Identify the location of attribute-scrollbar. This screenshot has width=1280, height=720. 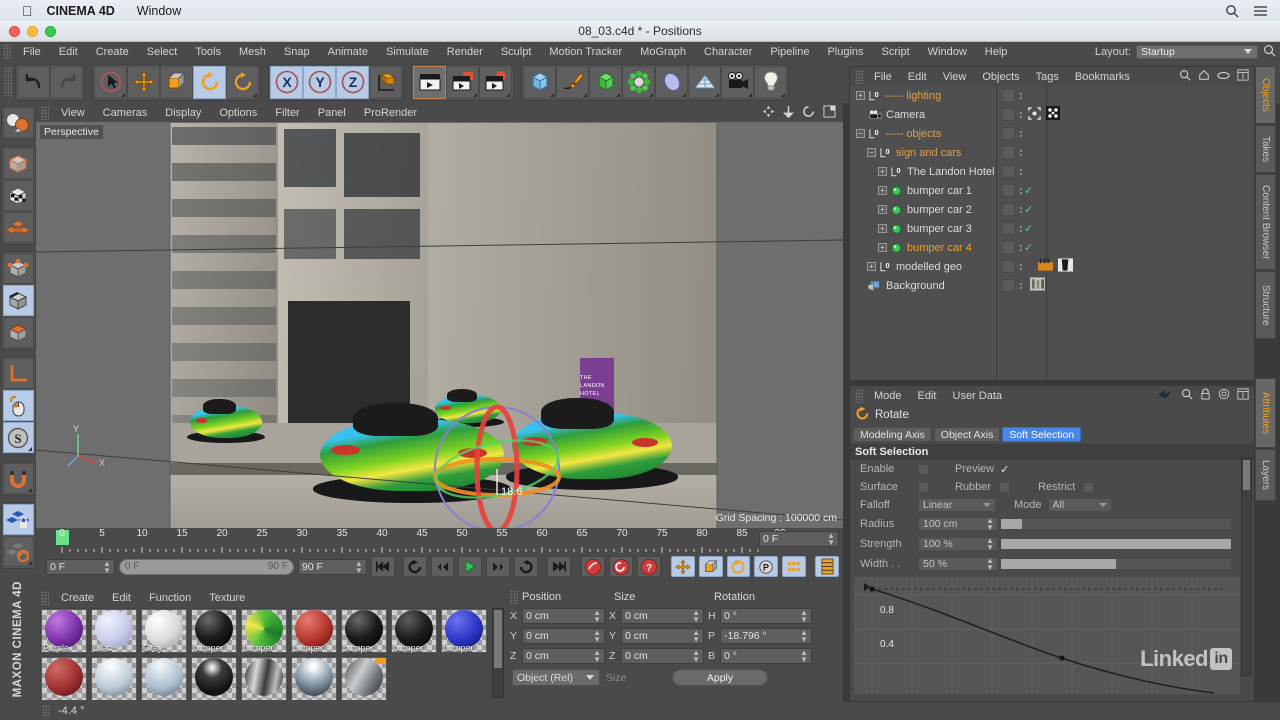
(1246, 567).